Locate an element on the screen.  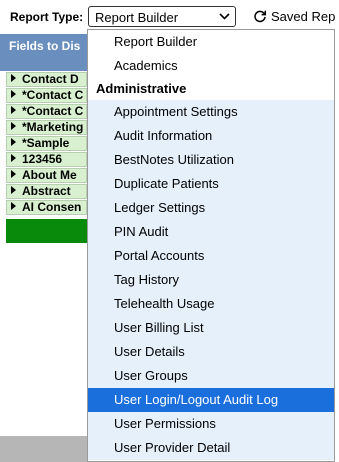
option-tag-history: Tag History is located at coordinates (211, 280).